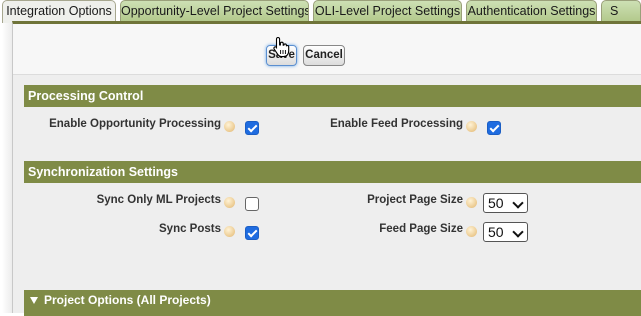 This screenshot has height=316, width=641. Describe the element at coordinates (127, 300) in the screenshot. I see `project-options-title: Project Options (All Projects)` at that location.